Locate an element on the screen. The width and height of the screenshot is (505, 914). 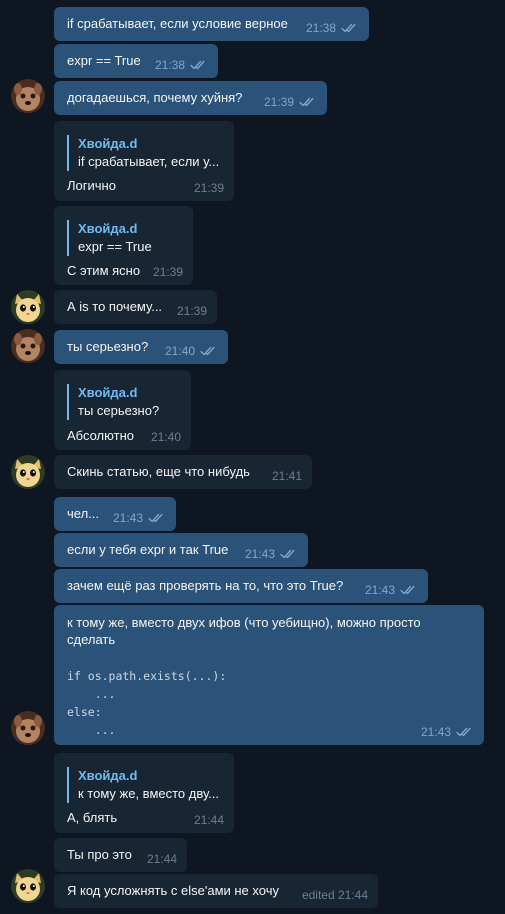
message-meta: edited 21:44 is located at coordinates (335, 895).